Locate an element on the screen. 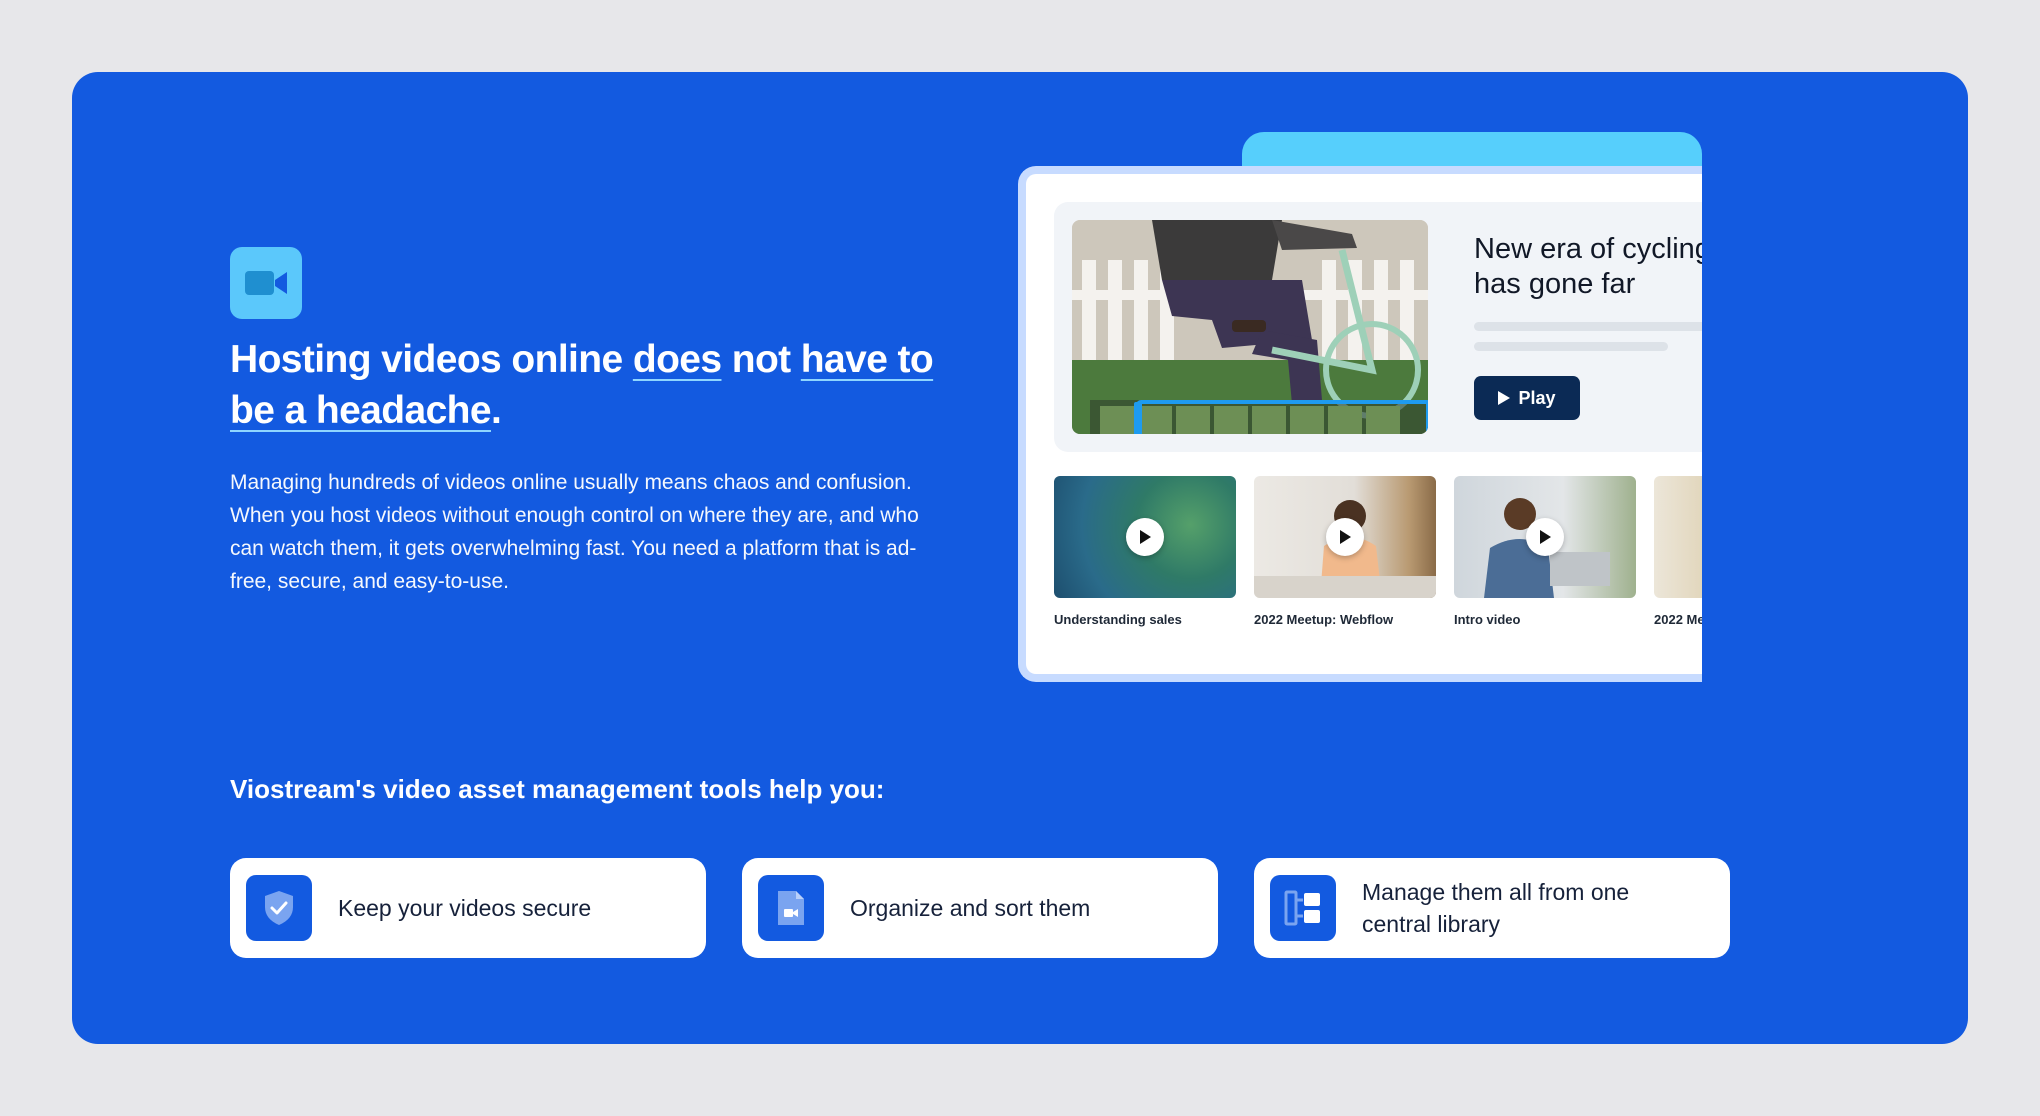  feature-card-library: Manage them all from one central library is located at coordinates (1492, 908).